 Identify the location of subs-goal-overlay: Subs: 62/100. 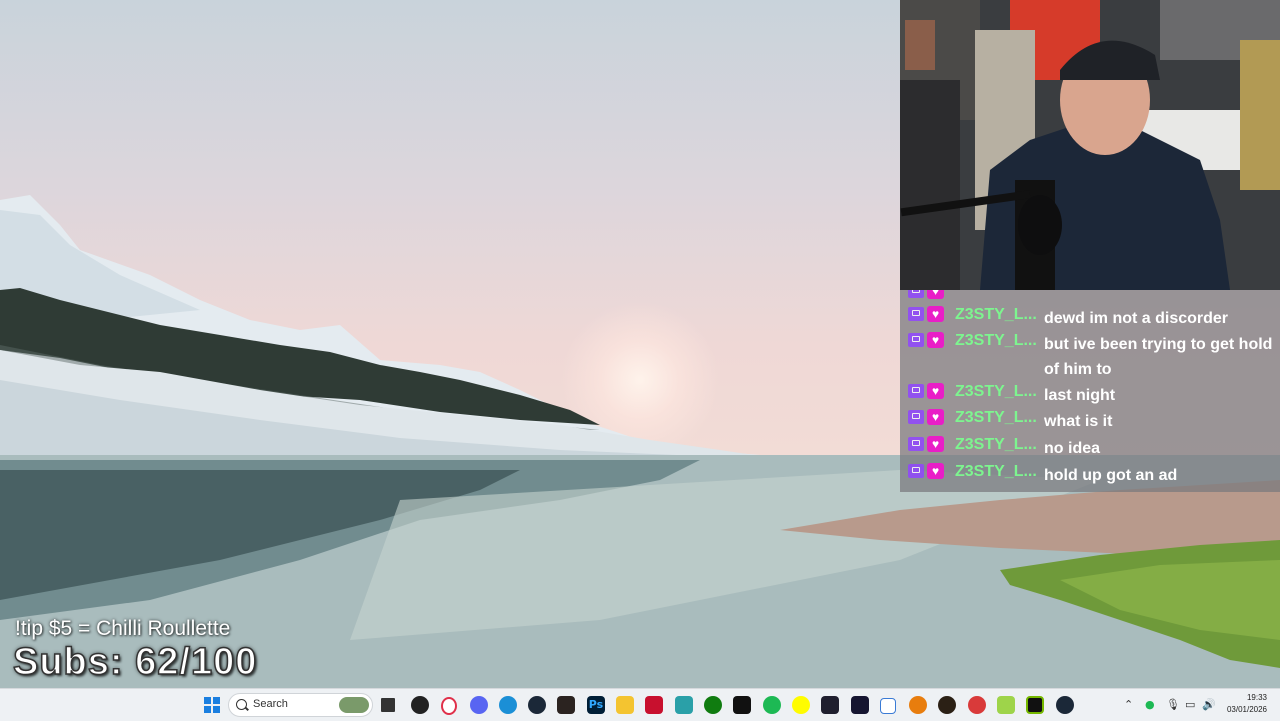
(135, 662).